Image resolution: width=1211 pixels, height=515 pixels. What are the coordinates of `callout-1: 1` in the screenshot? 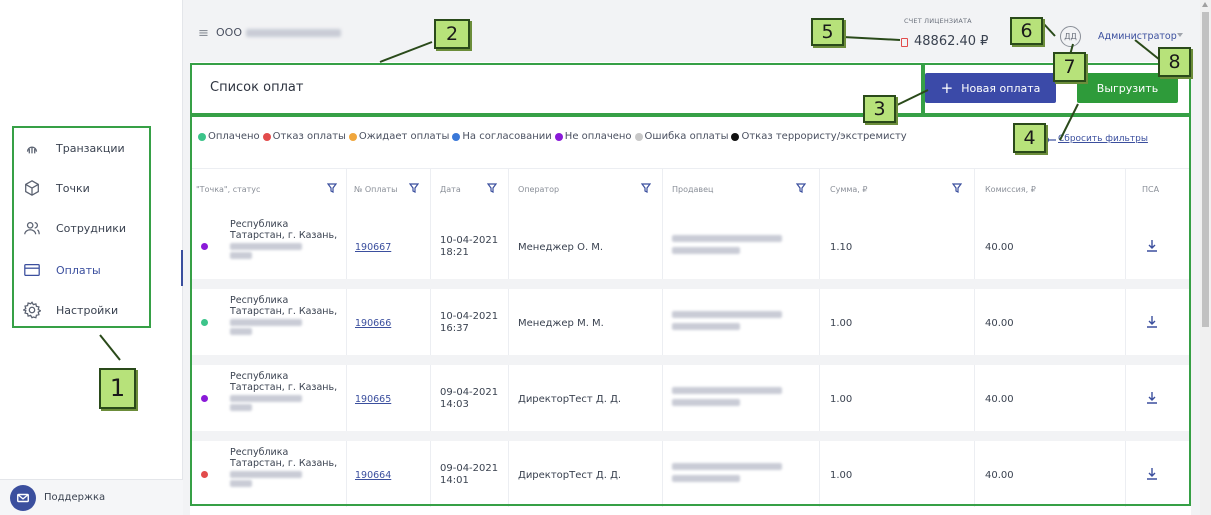 It's located at (117, 388).